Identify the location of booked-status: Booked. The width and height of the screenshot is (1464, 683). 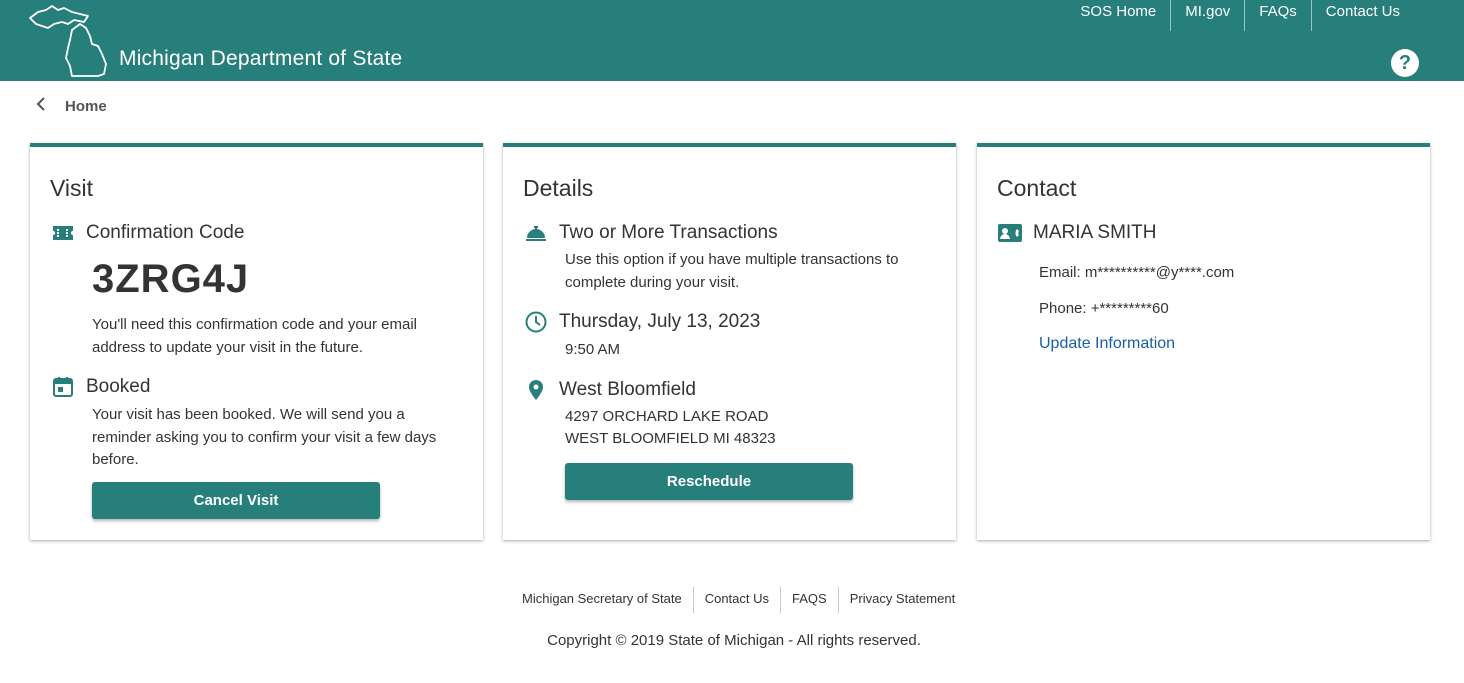
(118, 386).